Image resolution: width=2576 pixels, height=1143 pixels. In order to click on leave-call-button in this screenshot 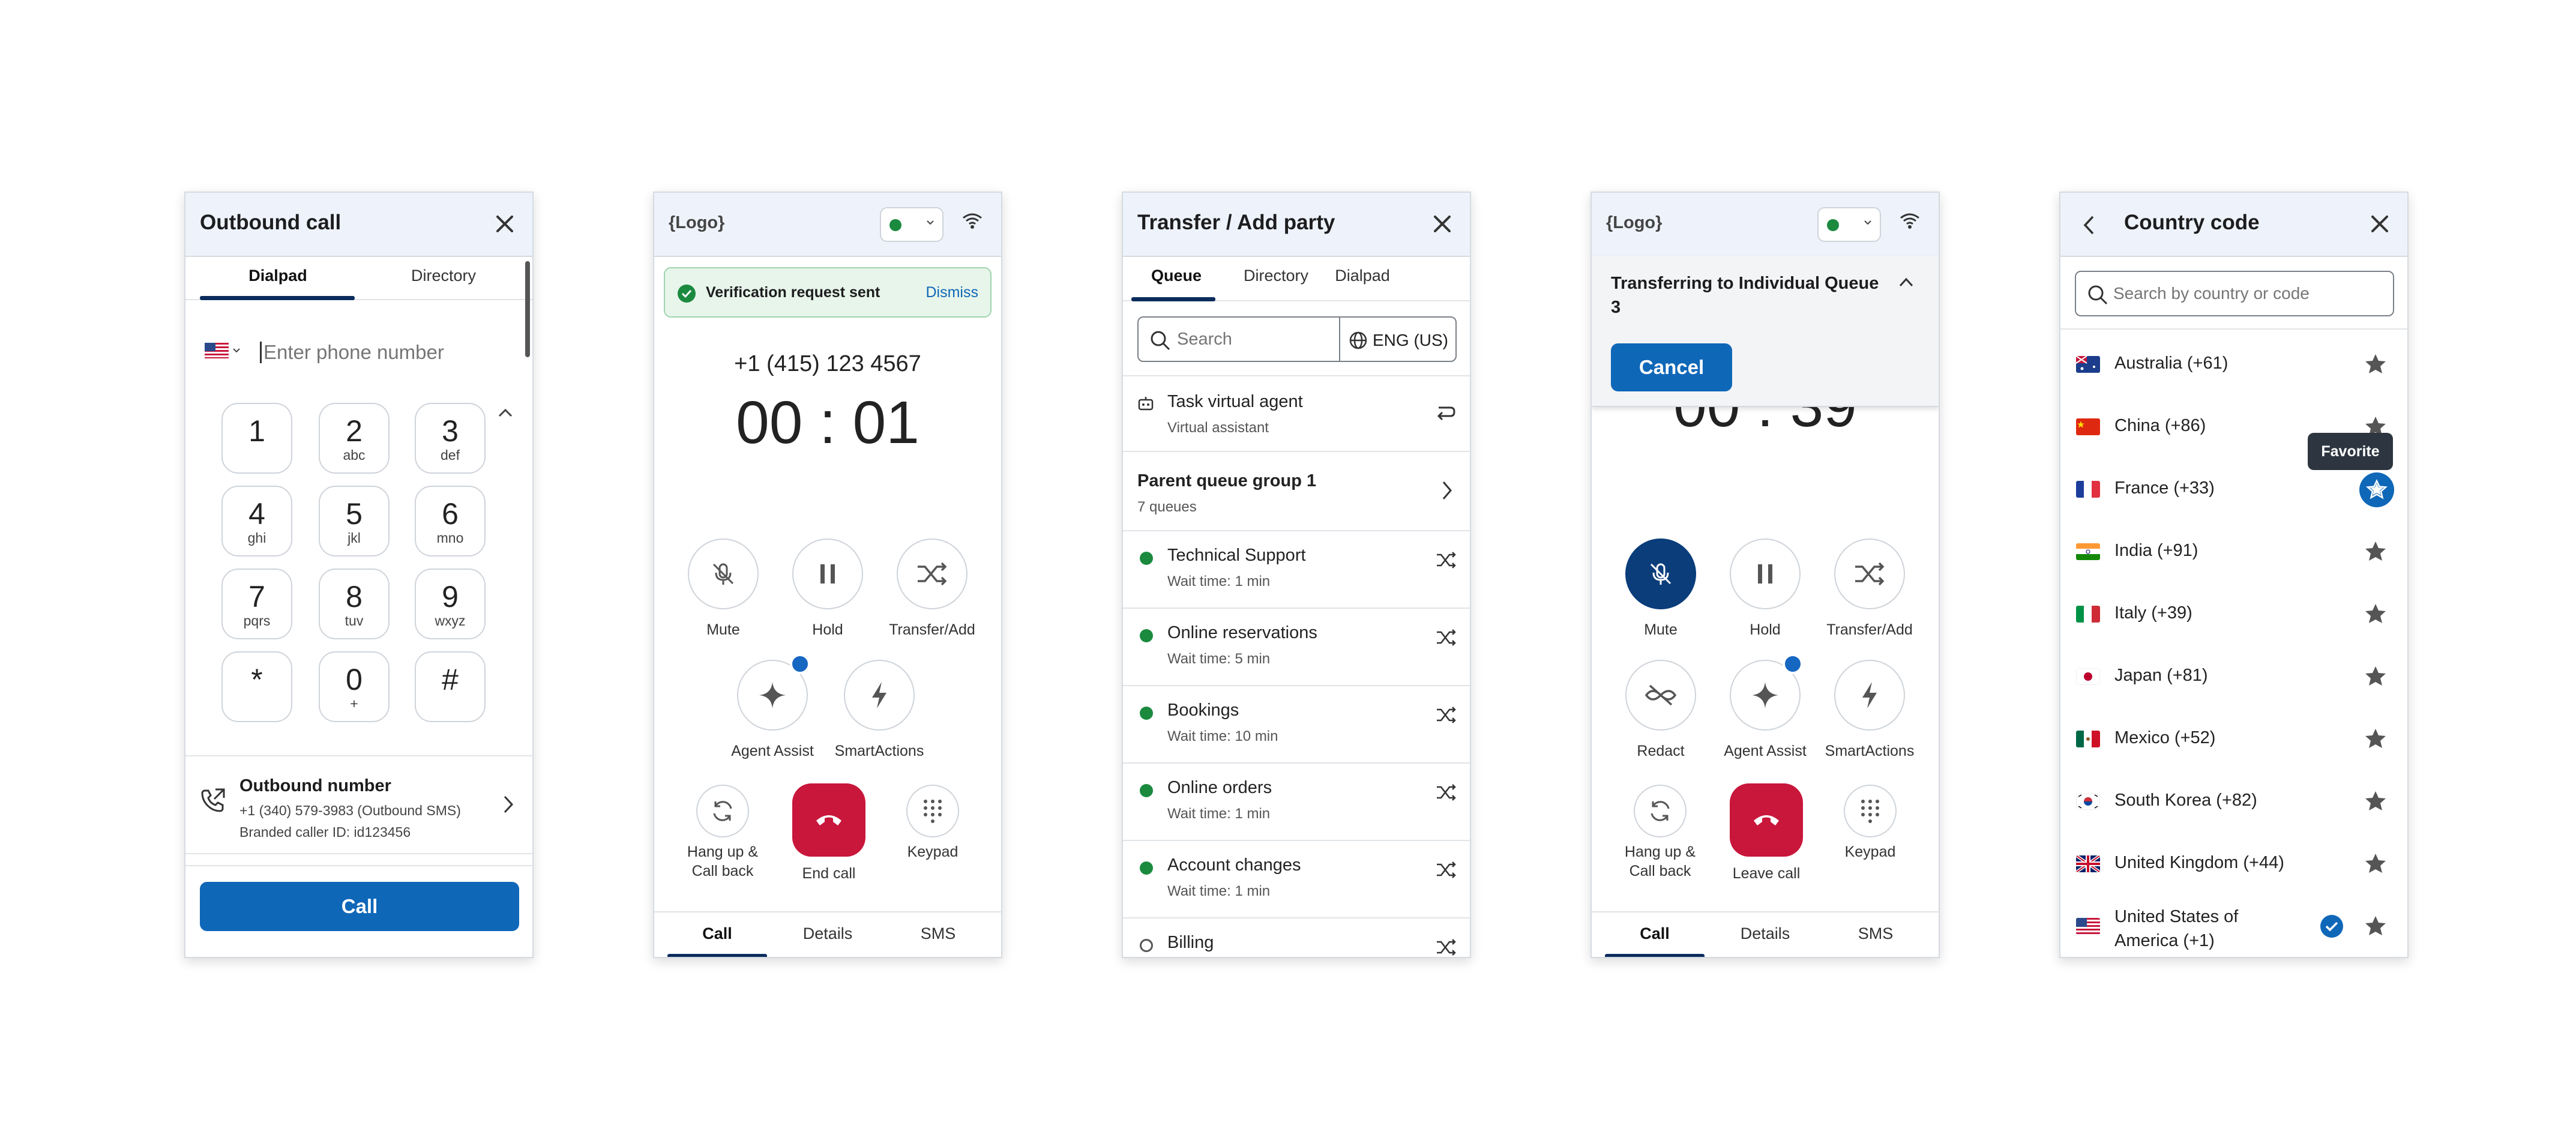, I will do `click(1767, 820)`.